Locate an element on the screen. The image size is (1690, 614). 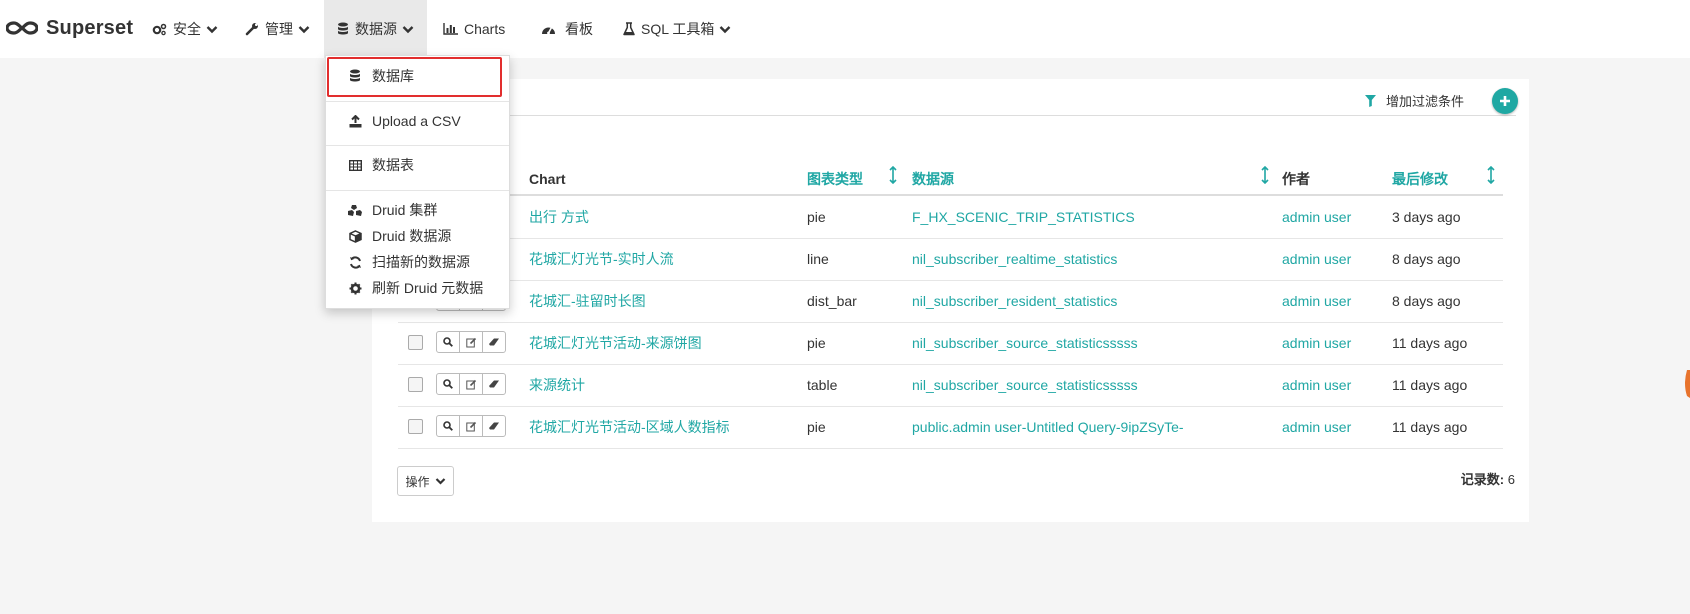
nav-security: 安全 is located at coordinates (185, 29).